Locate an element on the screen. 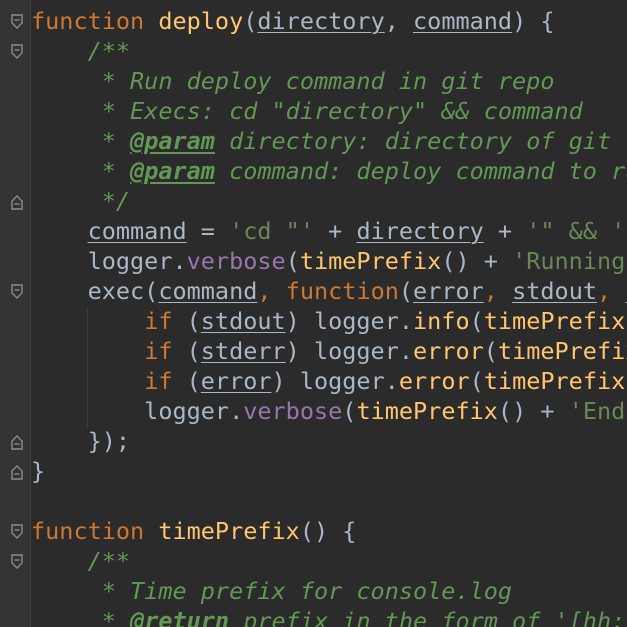 Image resolution: width=627 pixels, height=627 pixels. code-line: logger.verbose(timePrefix() + 'Running: is located at coordinates (329, 261).